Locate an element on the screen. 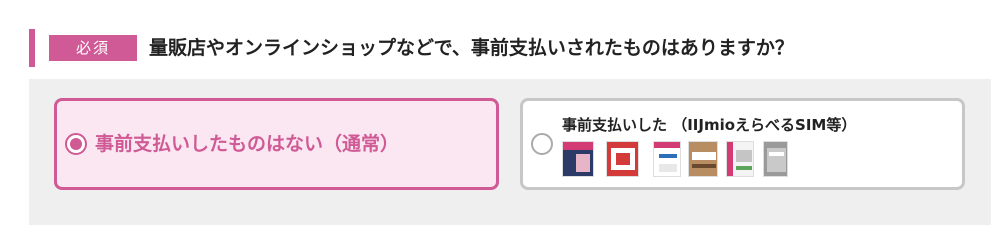 Image resolution: width=1001 pixels, height=240 pixels. required-badge: 必須 is located at coordinates (93, 48).